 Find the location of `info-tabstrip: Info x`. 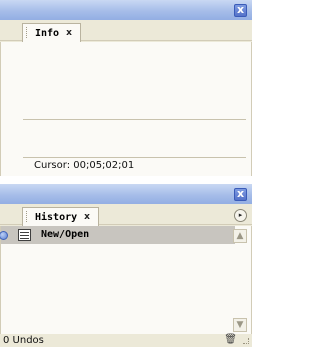

info-tabstrip: Info x is located at coordinates (126, 31).